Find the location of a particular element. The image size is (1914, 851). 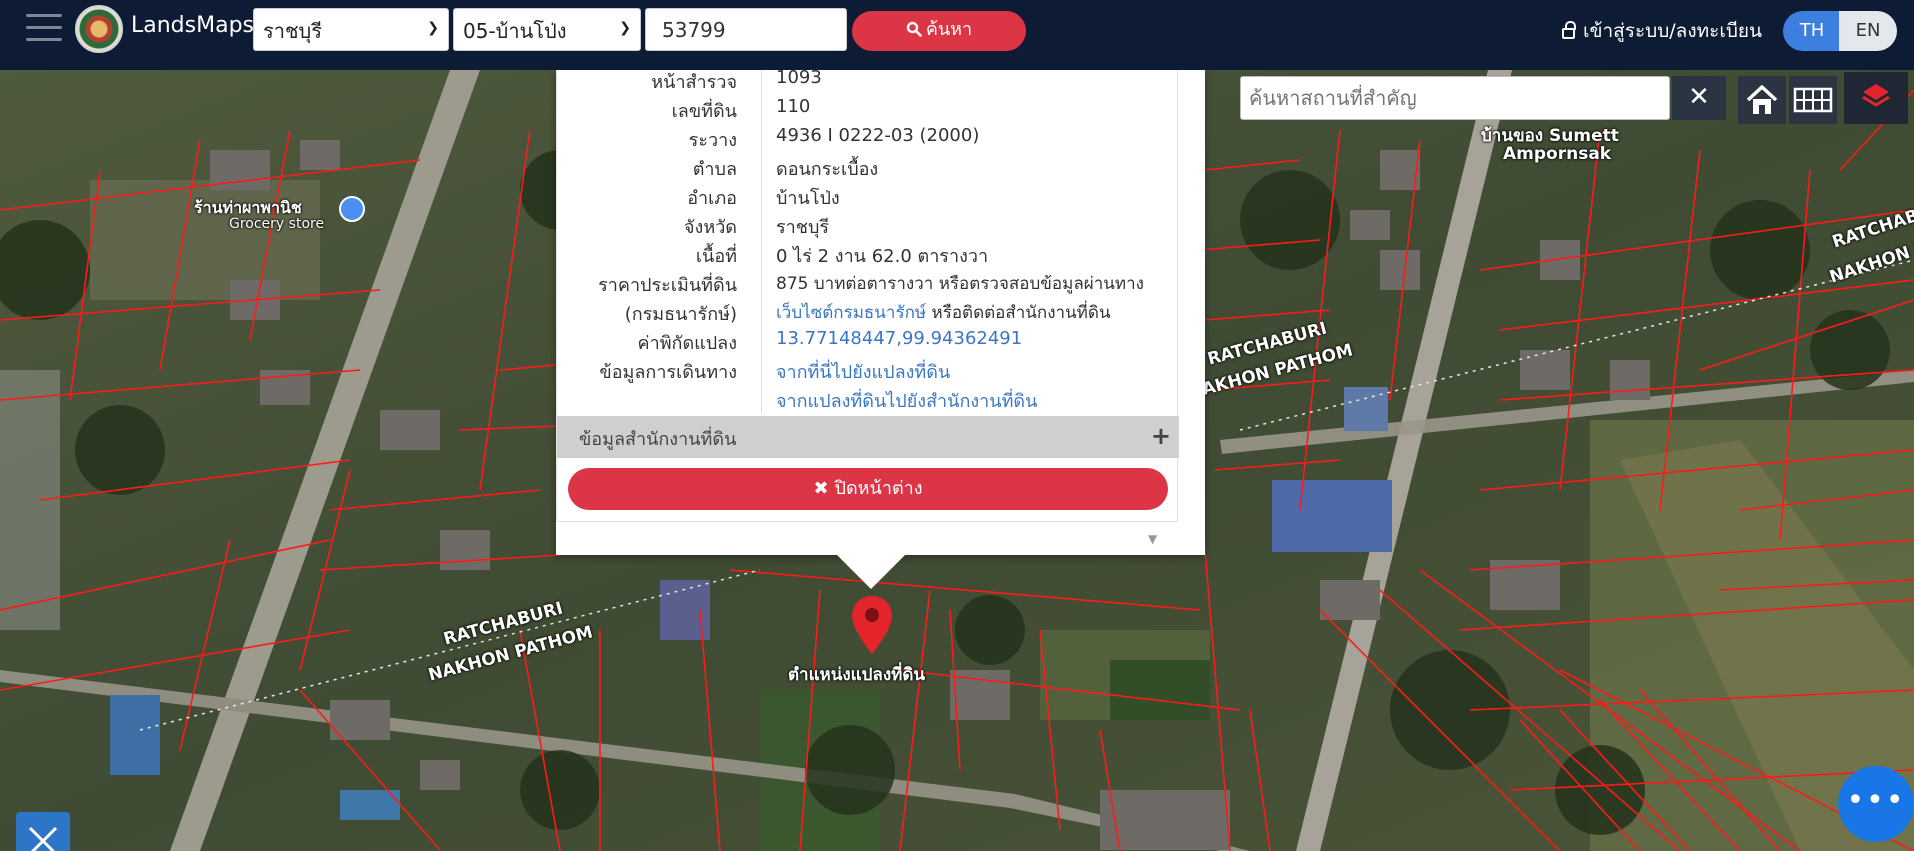

district-value: 05-บ้านโป่ง is located at coordinates (515, 31).